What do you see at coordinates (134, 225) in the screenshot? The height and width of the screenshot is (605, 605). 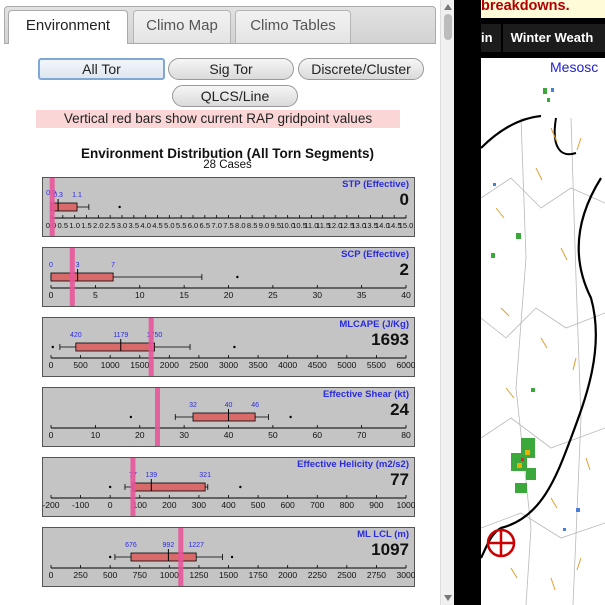 I see `x-tick-label: 3.5` at bounding box center [134, 225].